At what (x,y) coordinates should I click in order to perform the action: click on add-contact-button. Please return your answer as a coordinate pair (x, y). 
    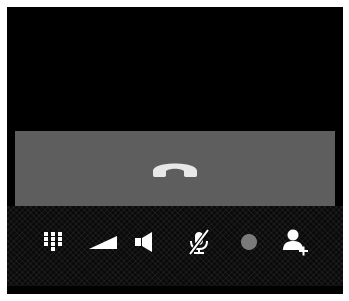
    Looking at the image, I should click on (296, 242).